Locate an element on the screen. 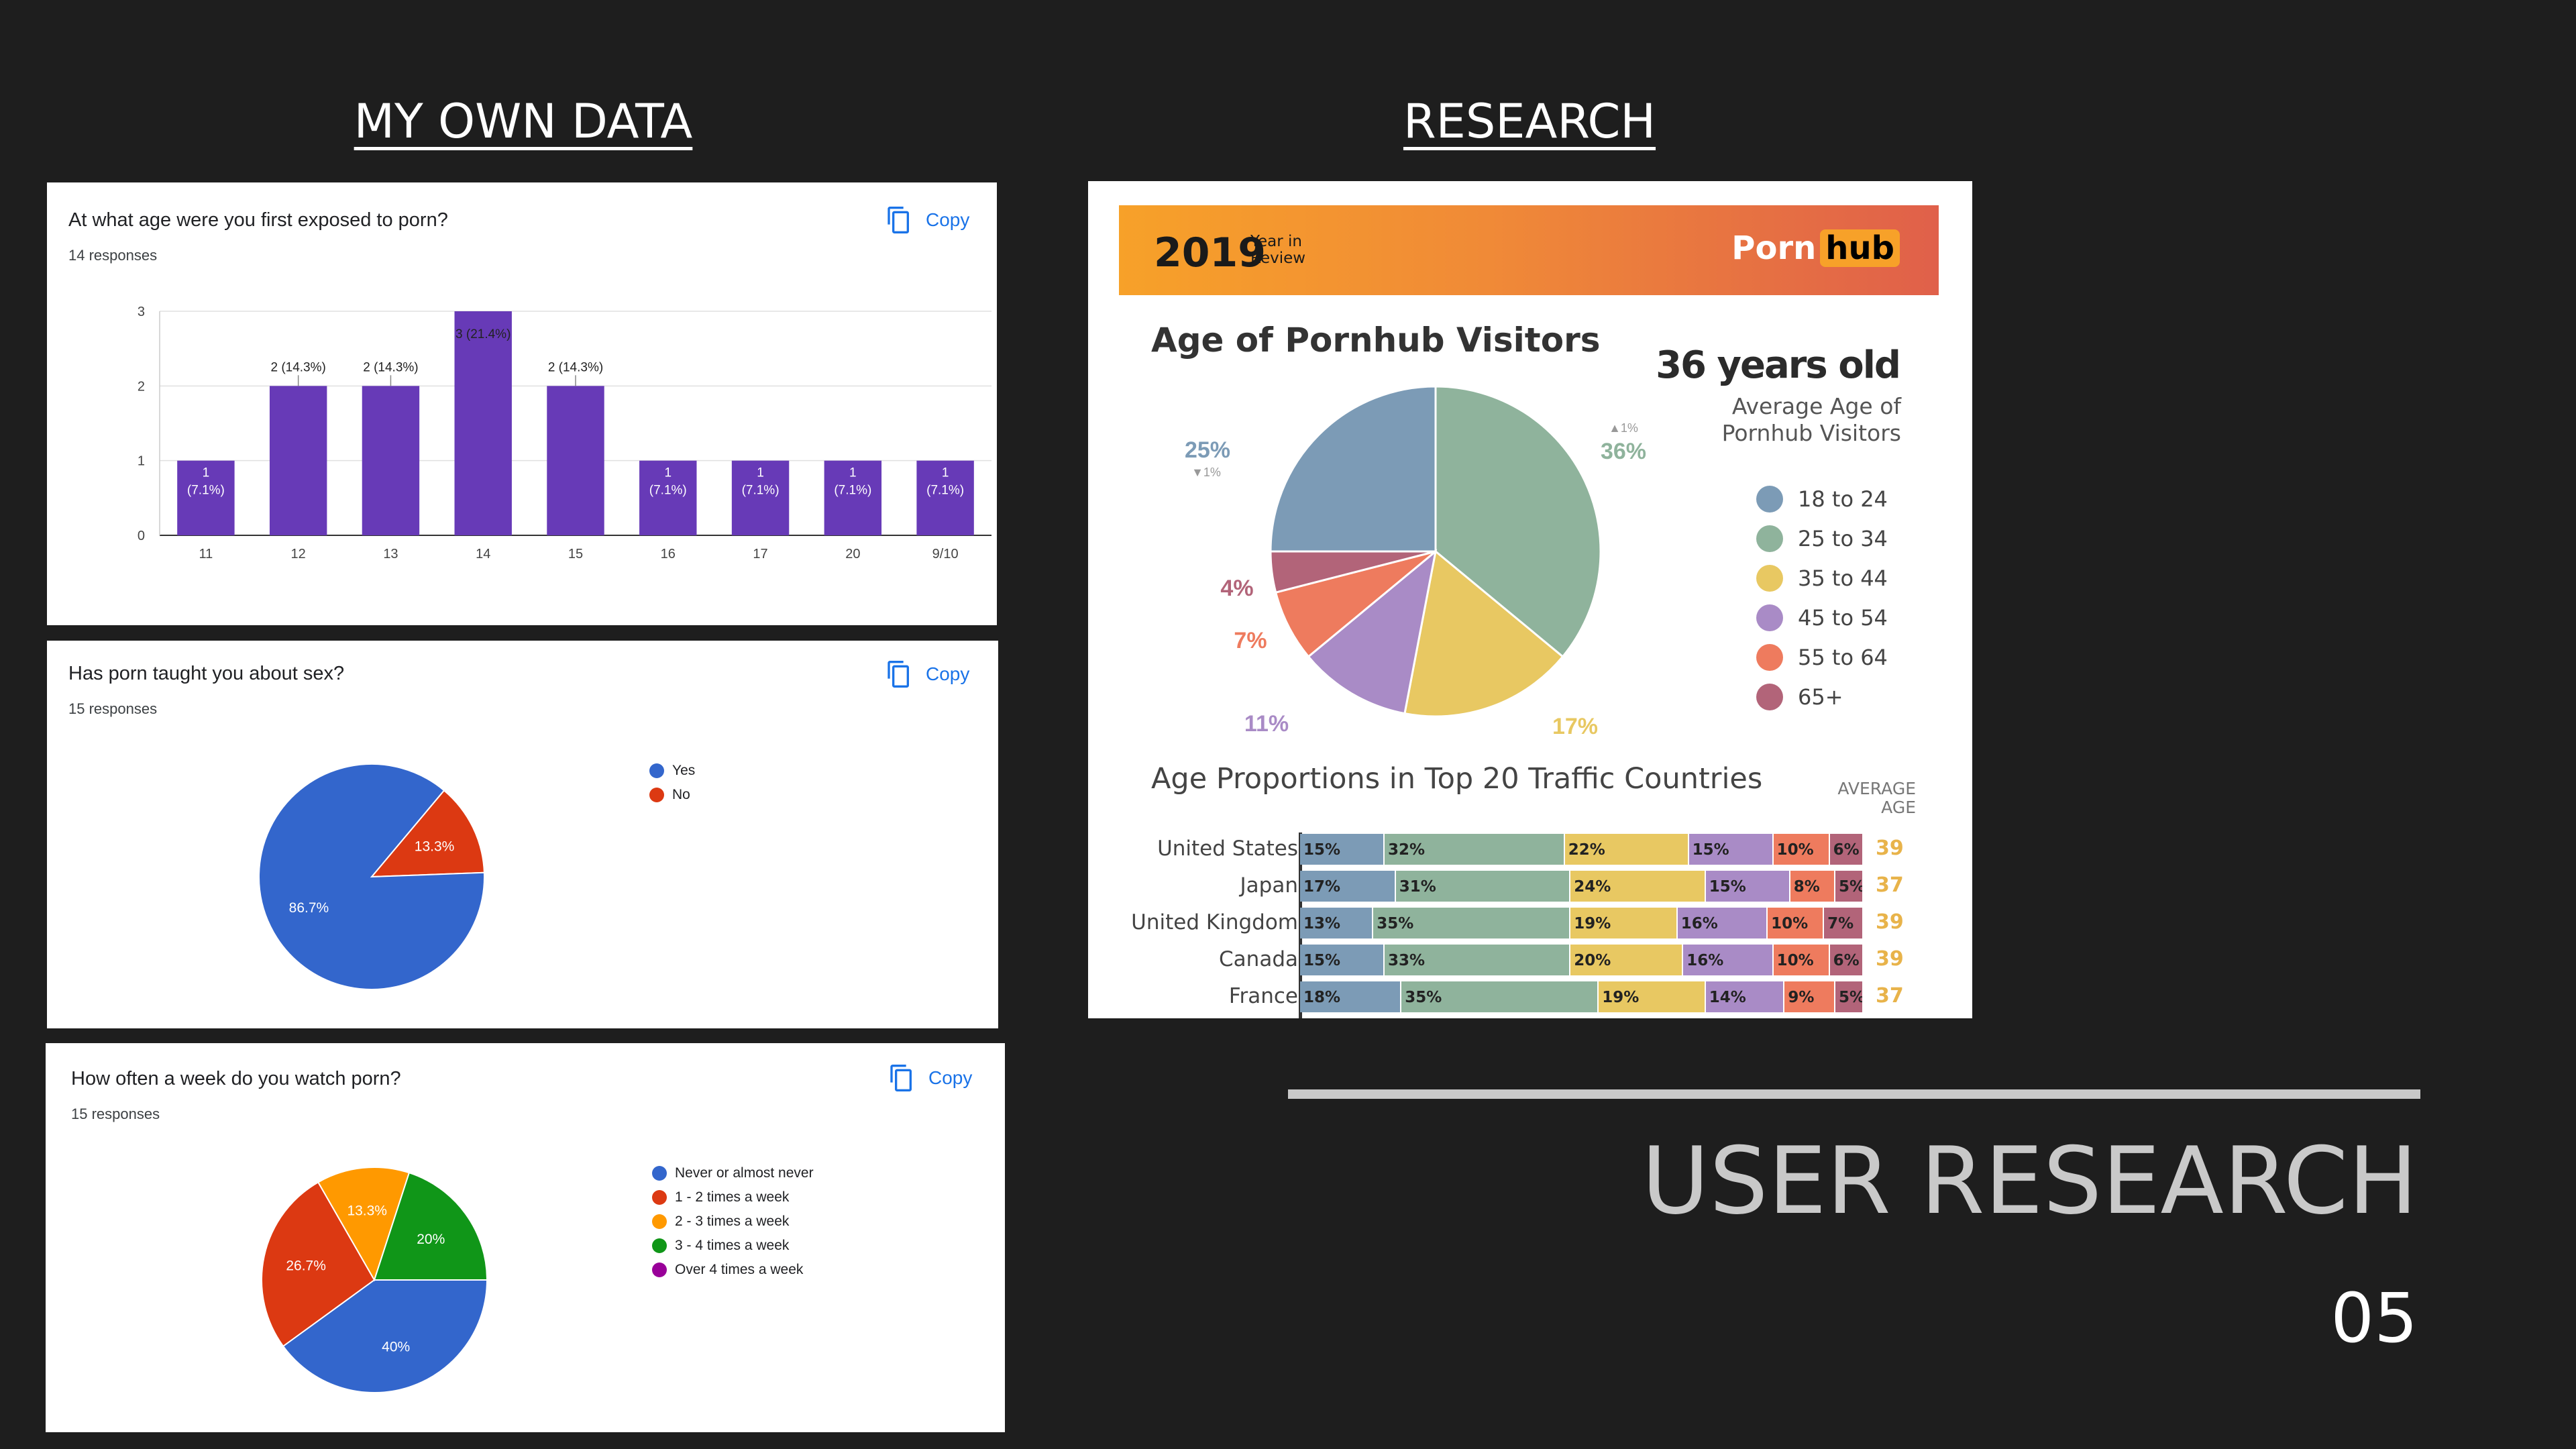  y-tick-label: 0 is located at coordinates (141, 536).